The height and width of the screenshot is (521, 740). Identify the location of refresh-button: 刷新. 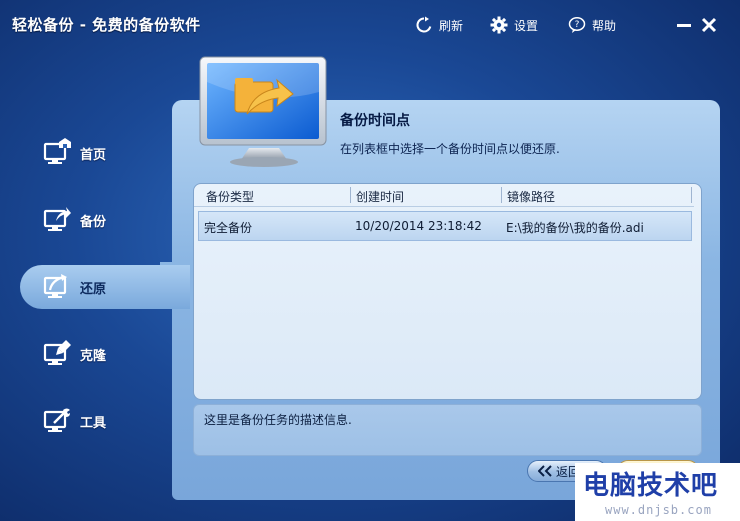
(439, 25).